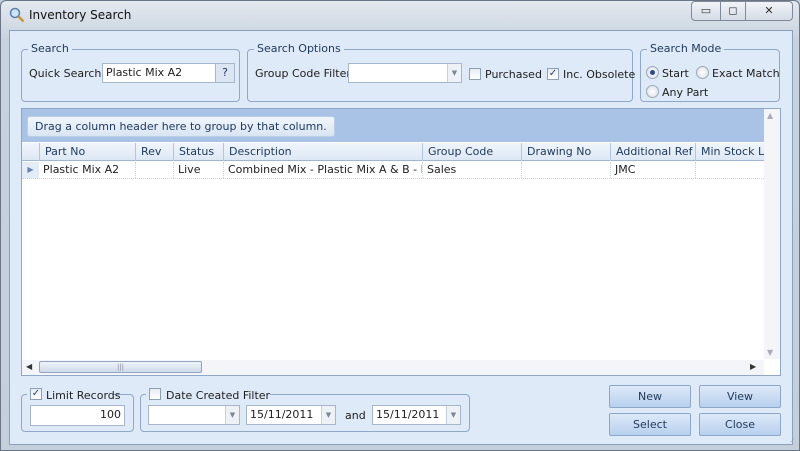  I want to click on date-to-picker: 15/11/2011 ▼, so click(416, 415).